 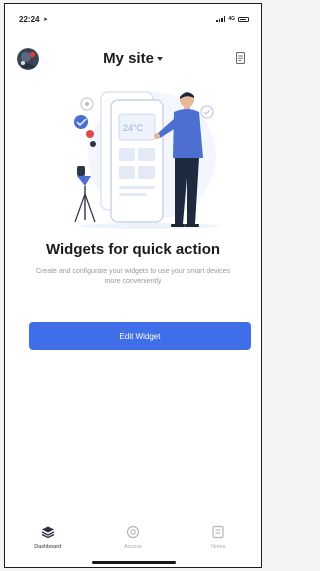 What do you see at coordinates (140, 336) in the screenshot?
I see `edit-widget-button: Edit Widget` at bounding box center [140, 336].